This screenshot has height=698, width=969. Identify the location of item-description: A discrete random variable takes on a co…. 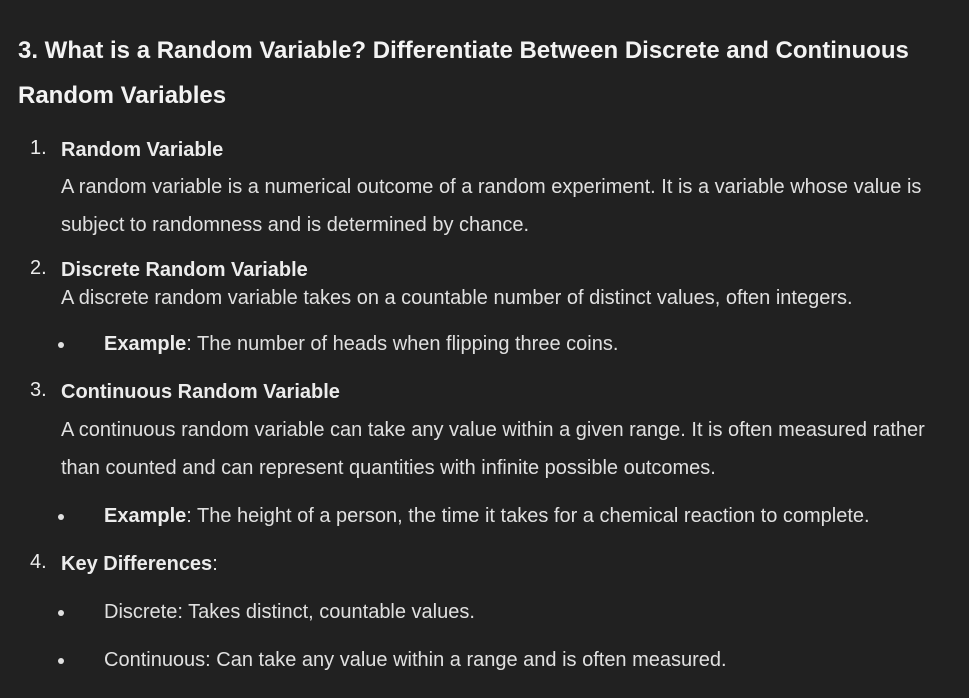
(457, 298).